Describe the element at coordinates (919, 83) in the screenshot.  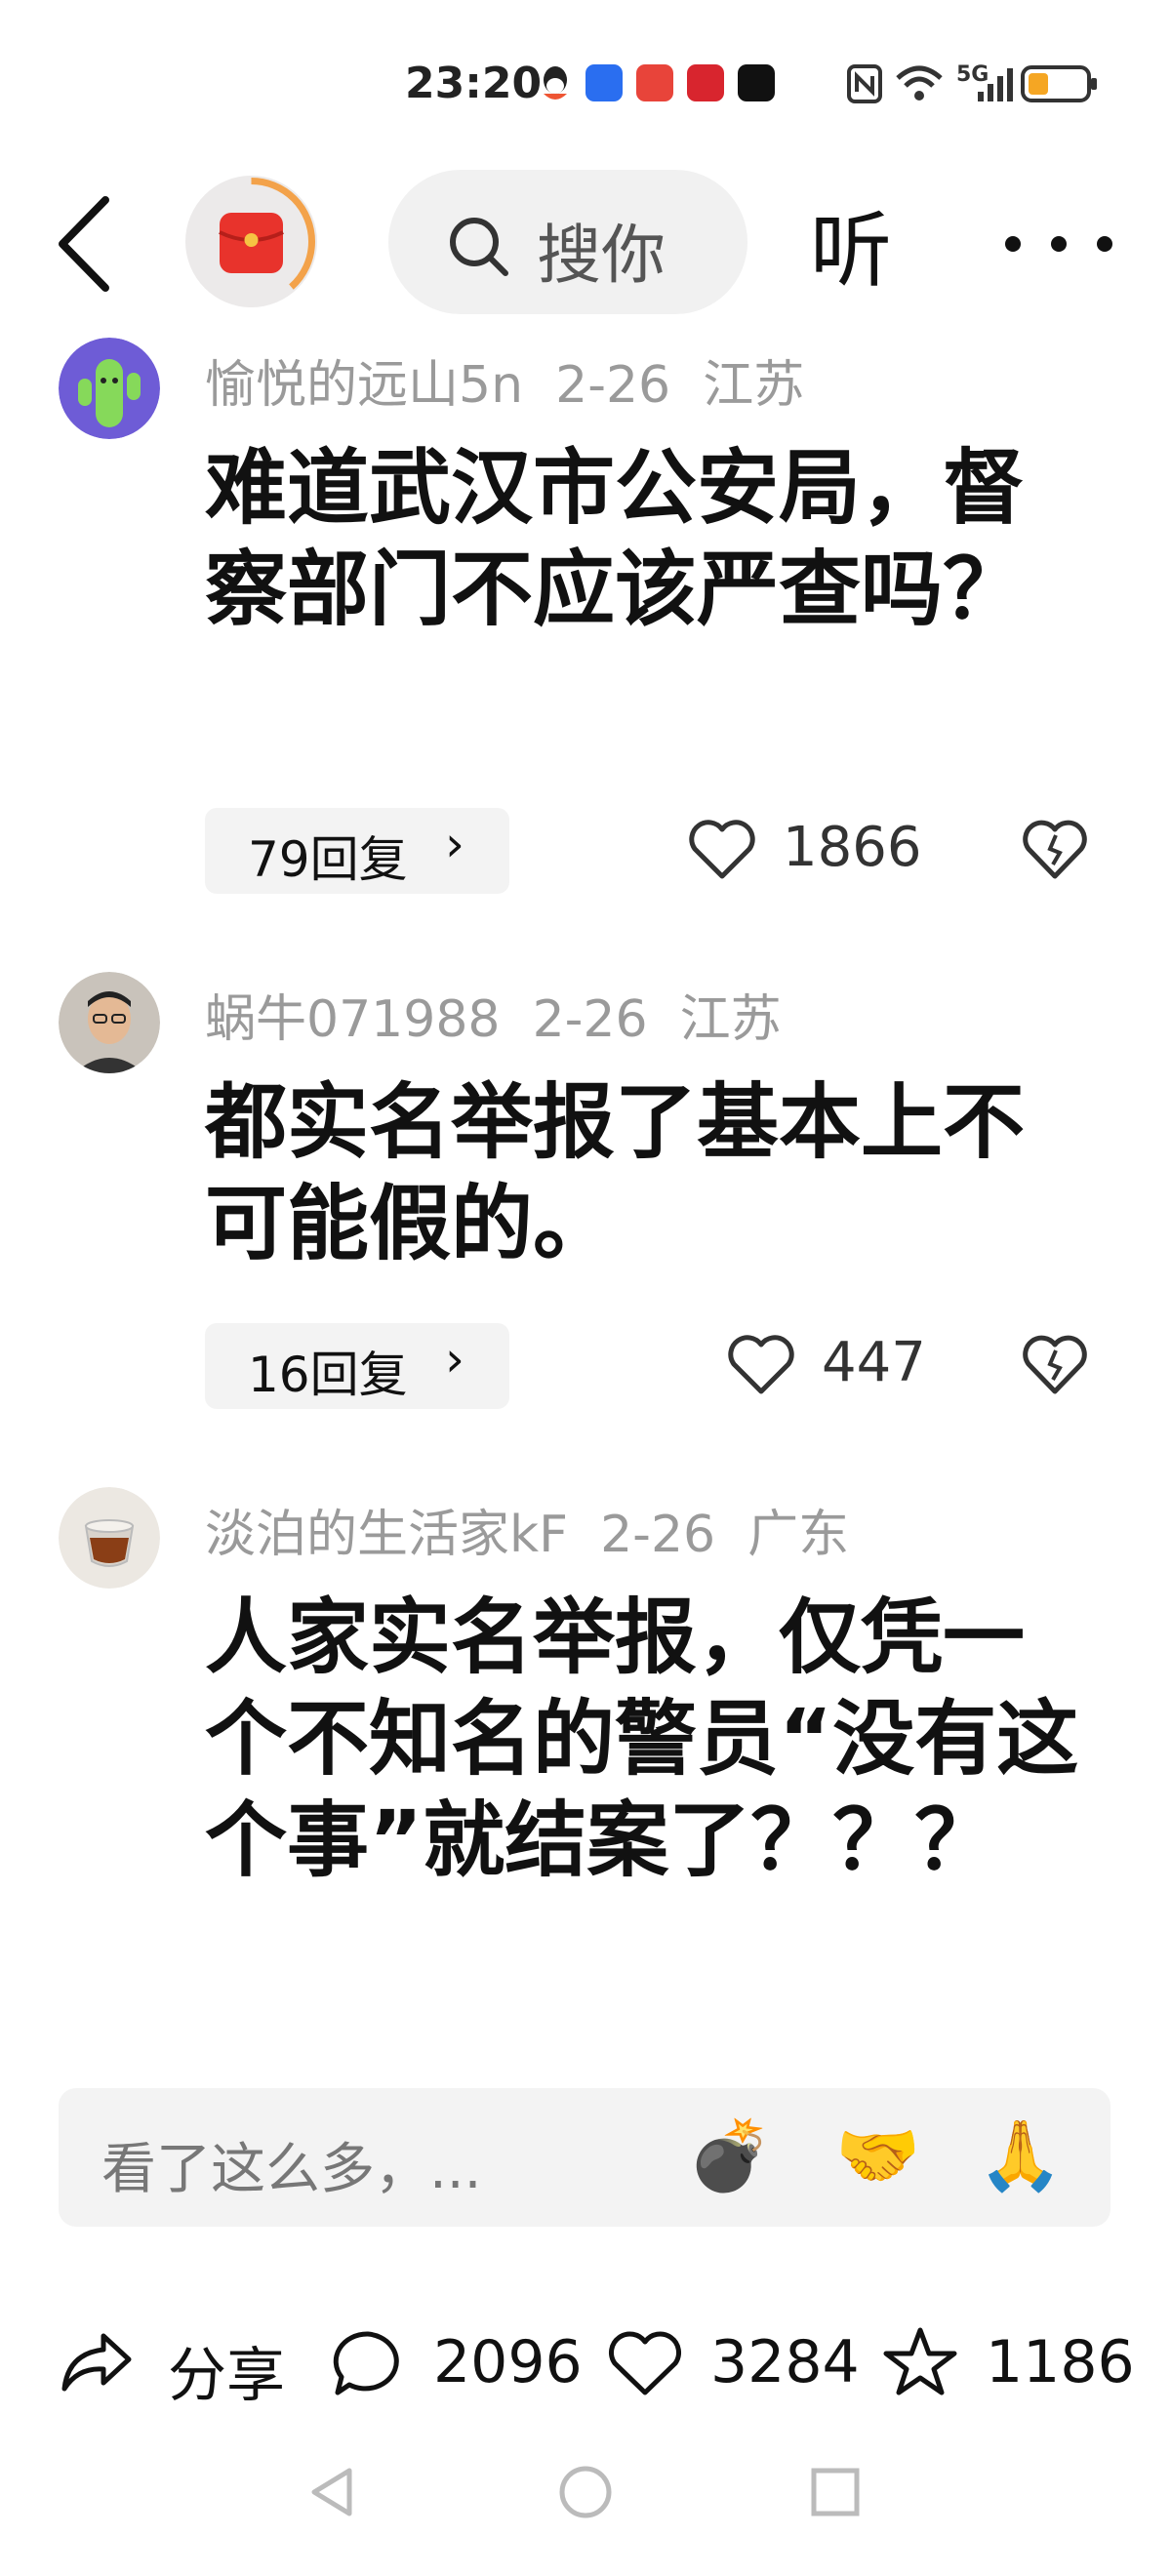
I see `wifi-icon` at that location.